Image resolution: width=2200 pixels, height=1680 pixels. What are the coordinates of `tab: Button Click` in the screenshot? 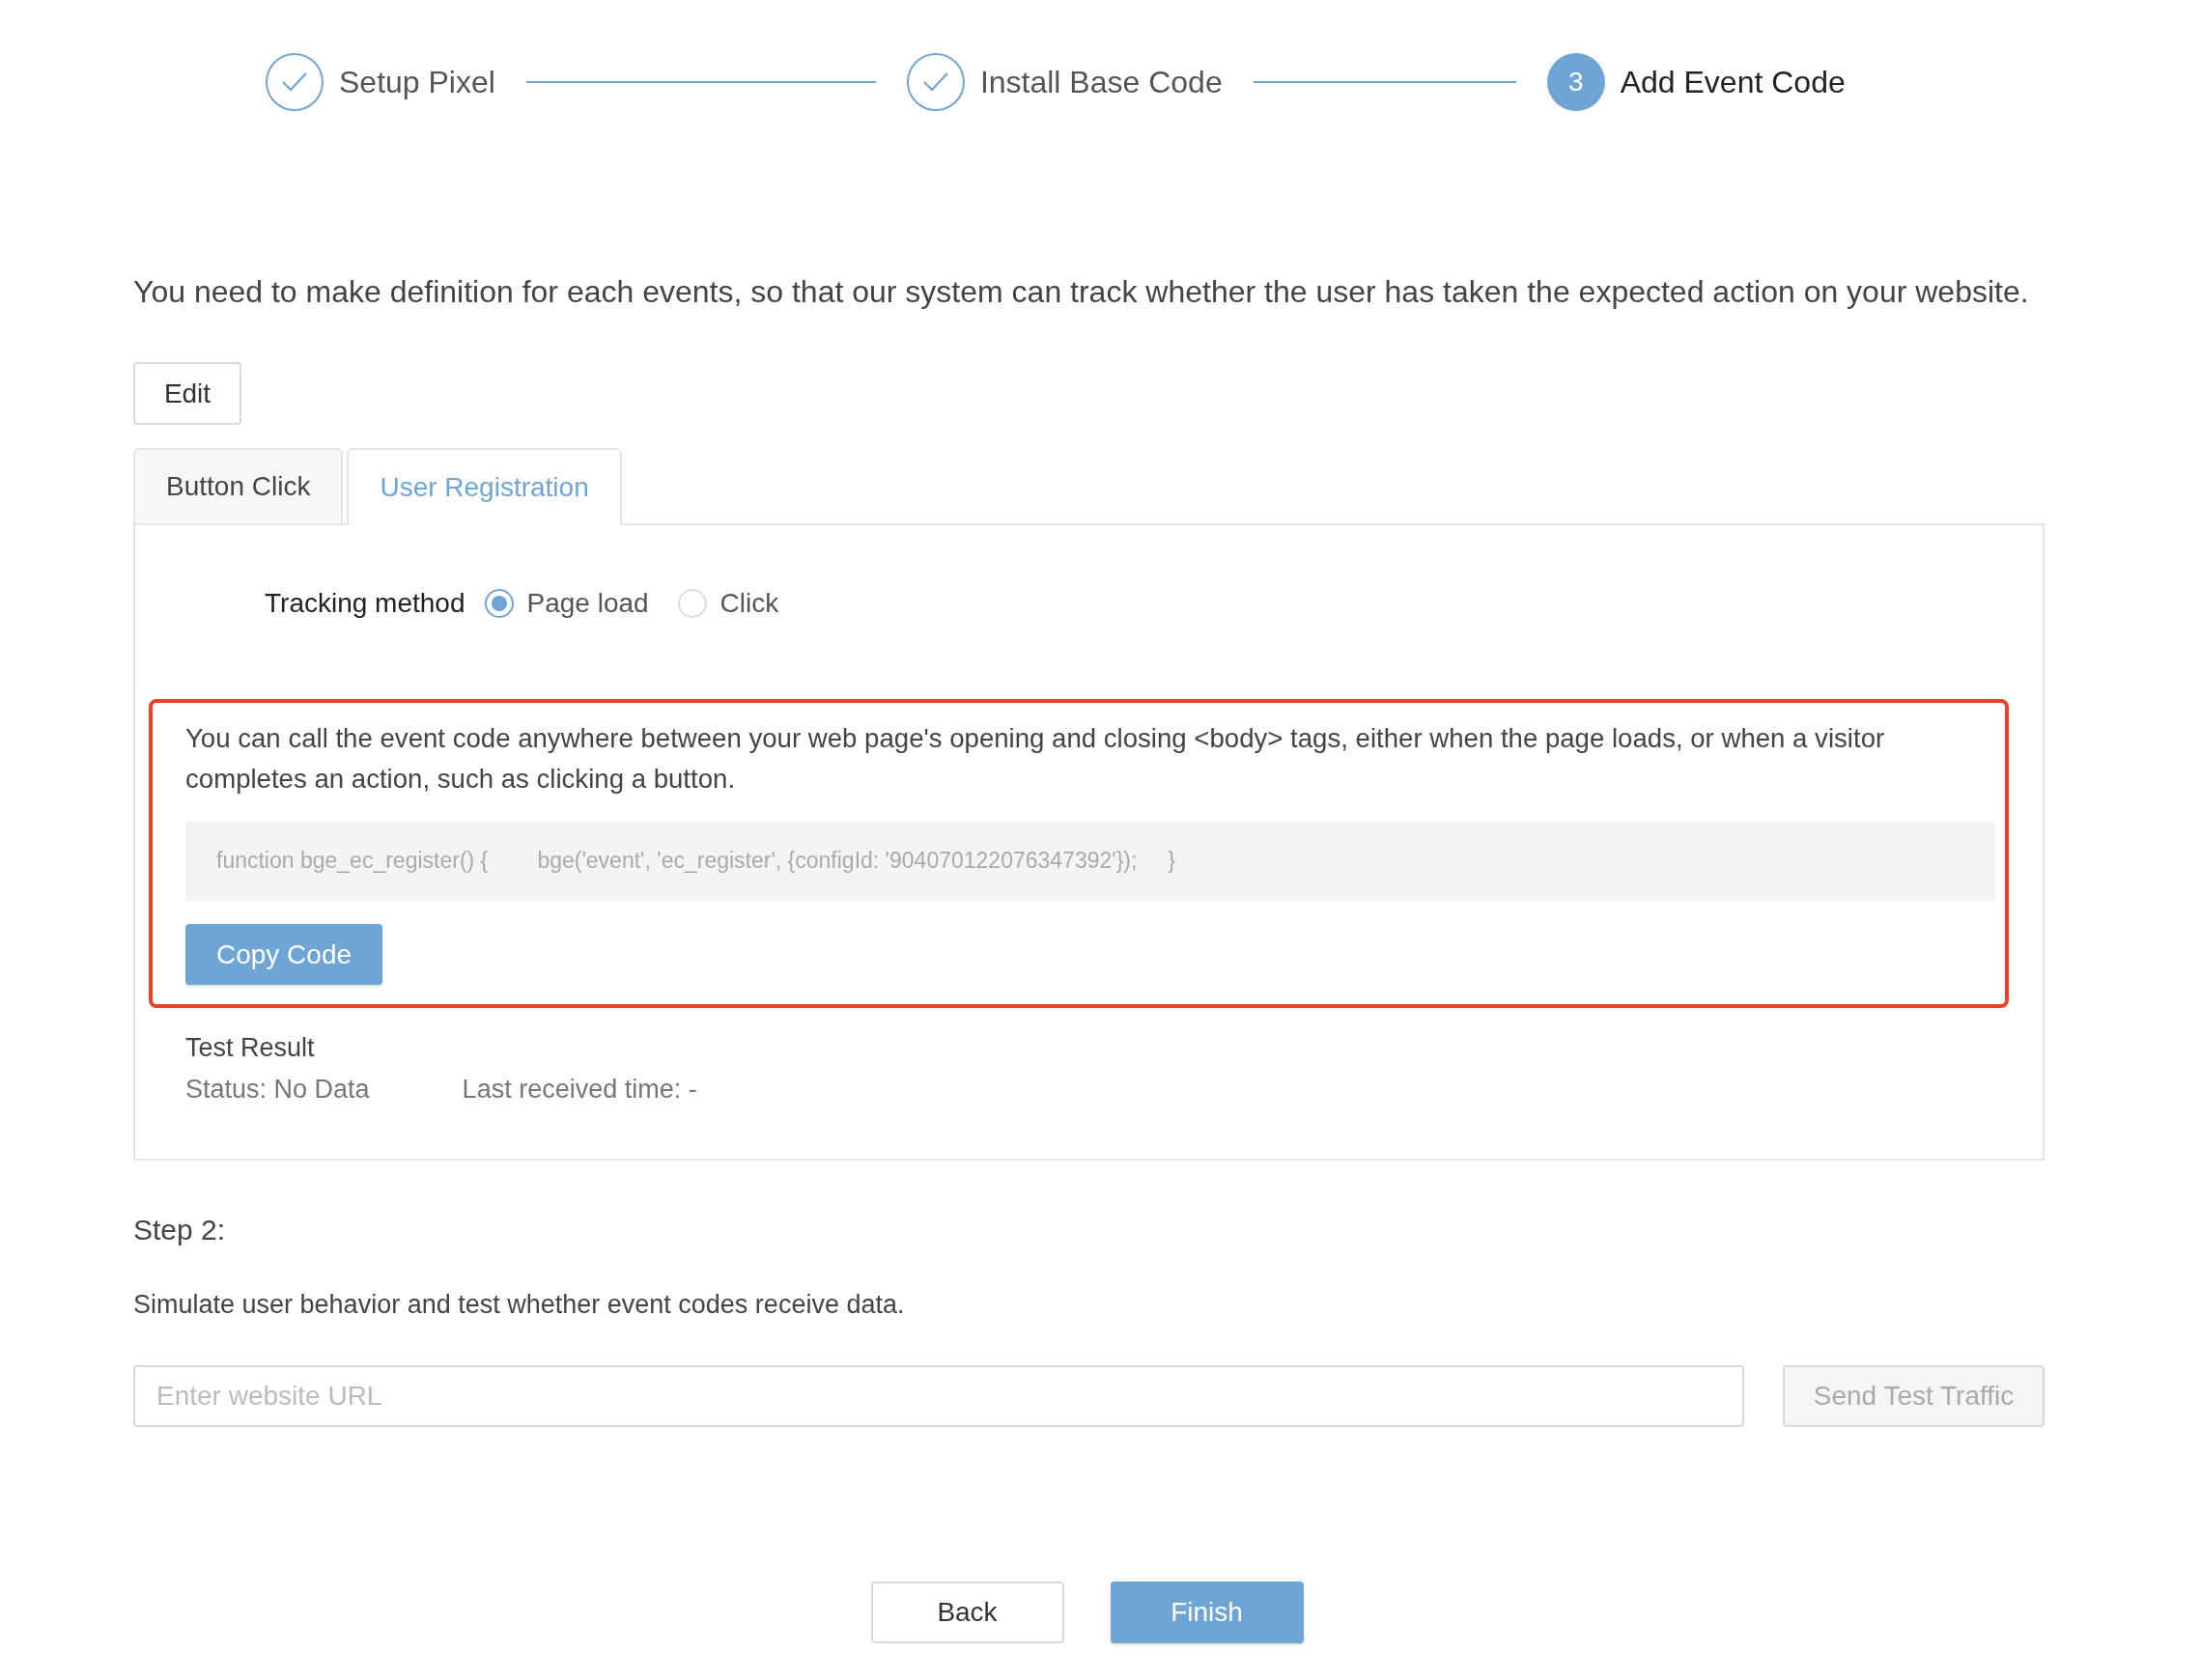 It's located at (238, 486).